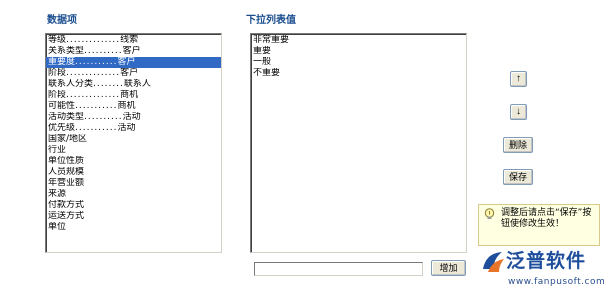 The height and width of the screenshot is (298, 610). What do you see at coordinates (546, 261) in the screenshot?
I see `logo-brand-name: 泛普软件` at bounding box center [546, 261].